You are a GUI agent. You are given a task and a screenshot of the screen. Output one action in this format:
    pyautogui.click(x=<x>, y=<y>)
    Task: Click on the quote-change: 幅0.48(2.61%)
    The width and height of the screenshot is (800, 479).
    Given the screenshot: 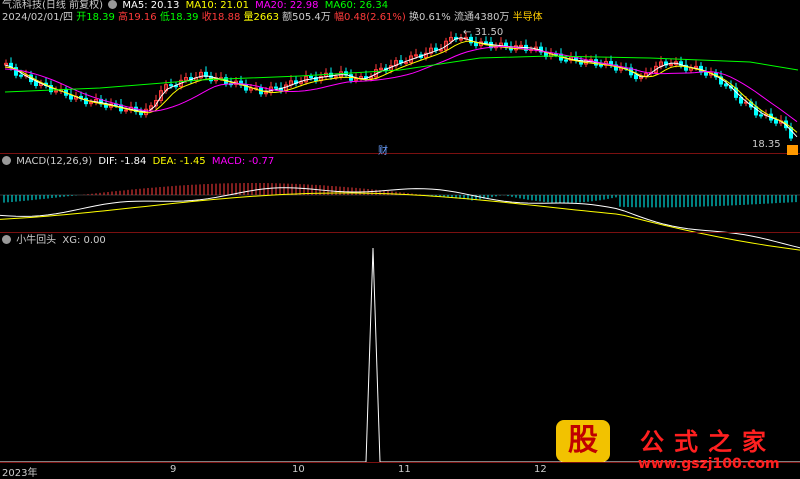 What is the action you would take?
    pyautogui.click(x=369, y=17)
    